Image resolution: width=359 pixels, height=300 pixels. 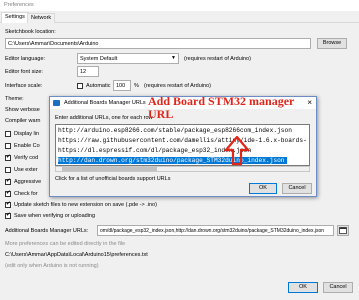 What do you see at coordinates (332, 43) in the screenshot?
I see `browse-button: Browse` at bounding box center [332, 43].